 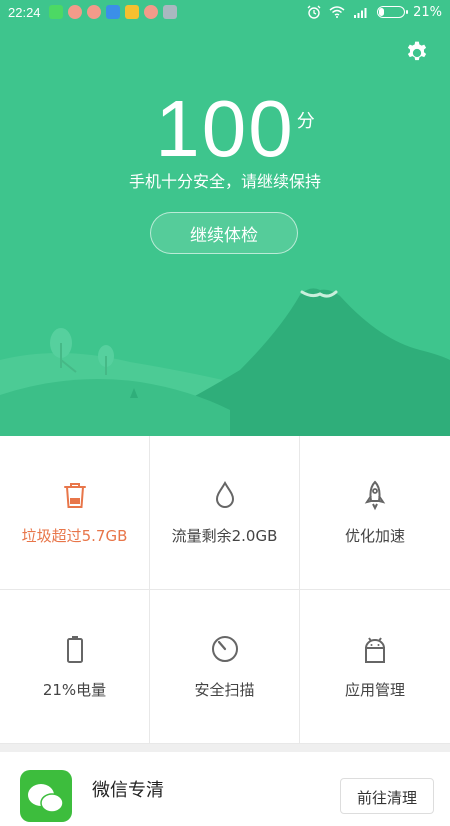 I want to click on tool-optimize-label: 优化加速, so click(x=374, y=536).